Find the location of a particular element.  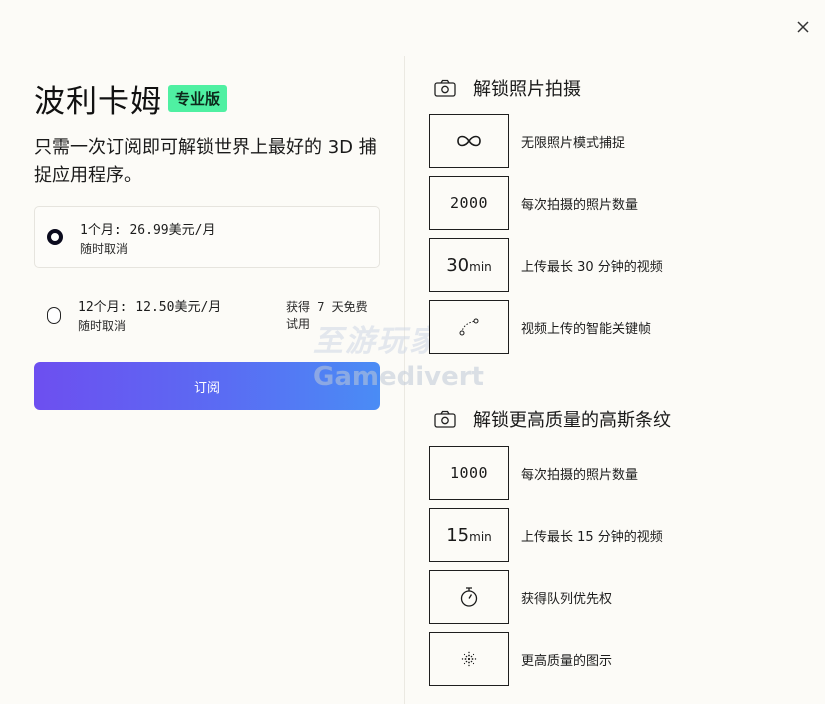

quality-icon is located at coordinates (469, 659).